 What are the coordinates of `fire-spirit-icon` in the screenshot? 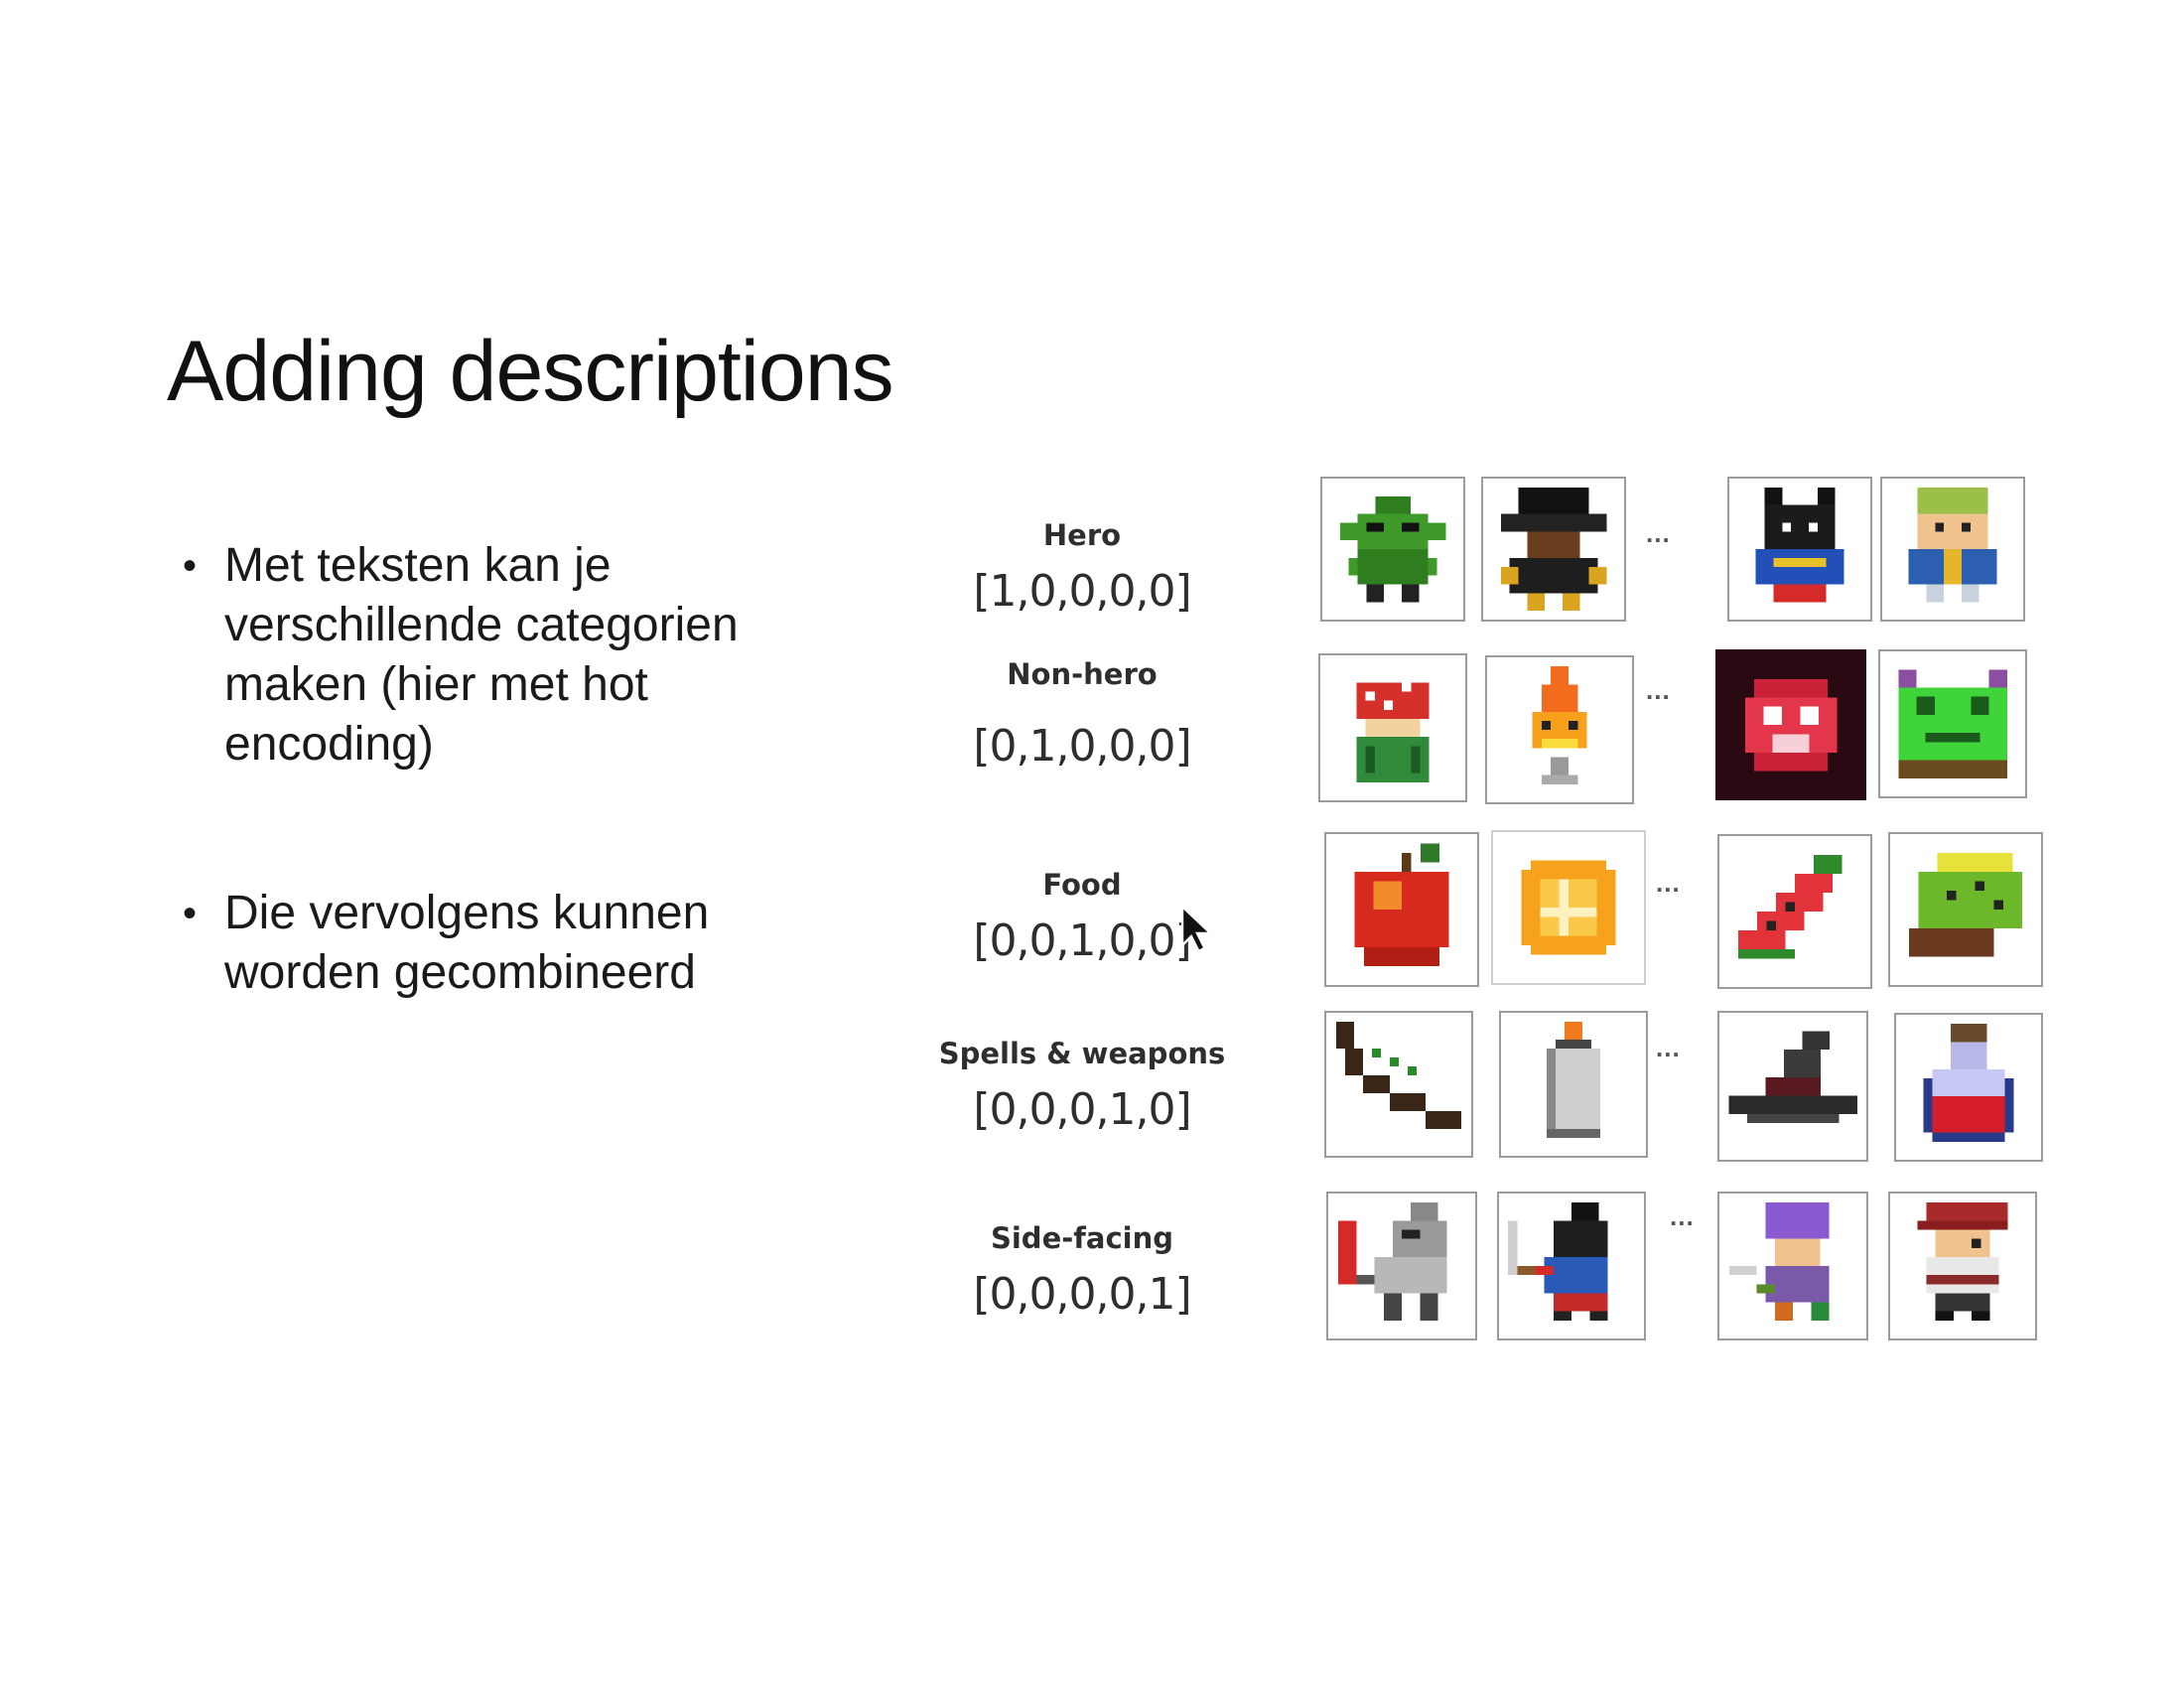 It's located at (1559, 729).